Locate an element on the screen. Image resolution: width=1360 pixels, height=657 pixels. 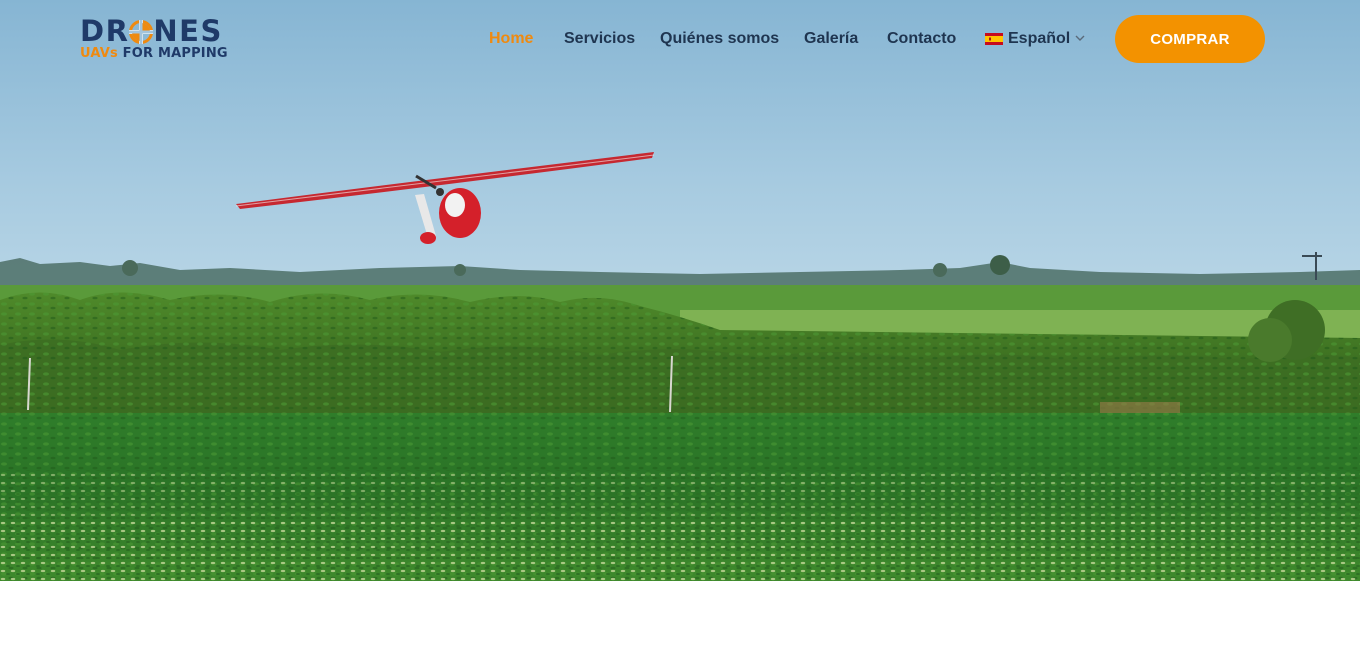
nav-item-quienes-somos: Quiénes somos is located at coordinates (719, 39).